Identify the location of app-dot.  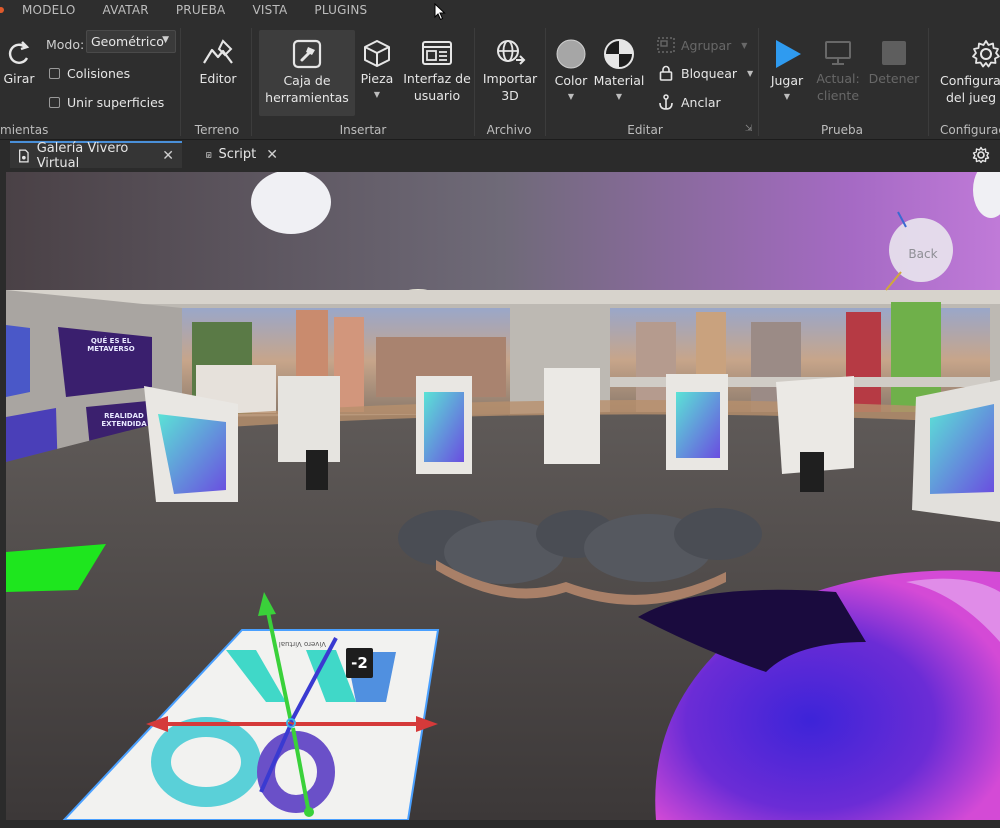
(2, 10).